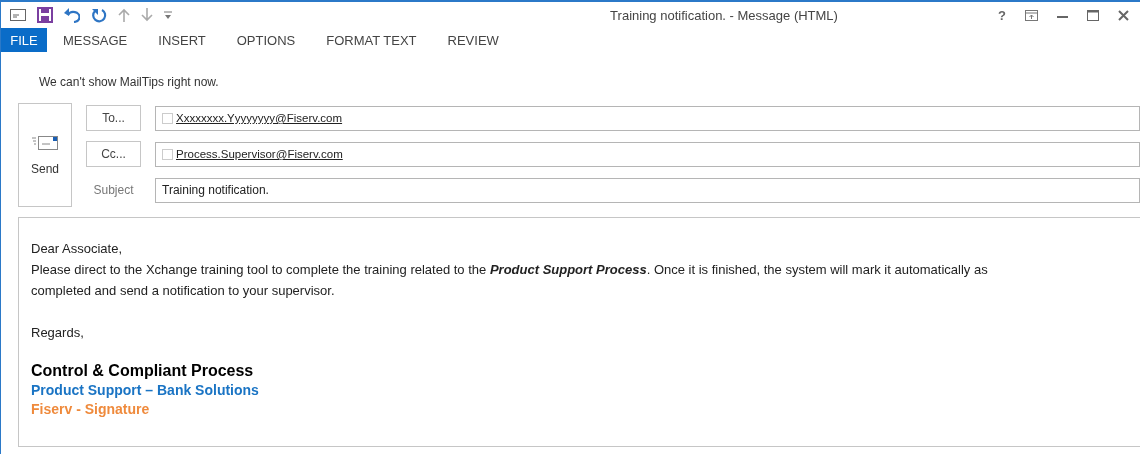 This screenshot has height=454, width=1140. Describe the element at coordinates (182, 40) in the screenshot. I see `ribbon-tab: INSERT` at that location.